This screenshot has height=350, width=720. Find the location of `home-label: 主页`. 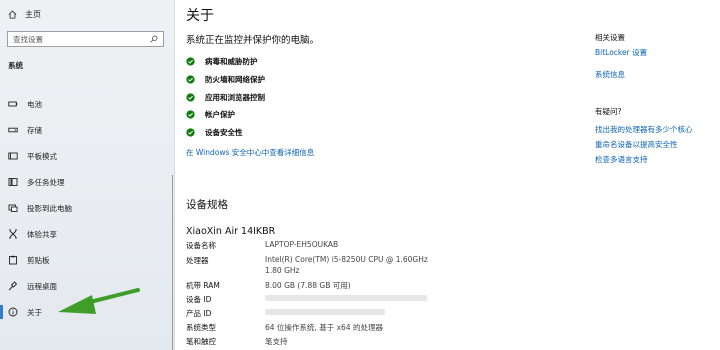

home-label: 主页 is located at coordinates (33, 14).